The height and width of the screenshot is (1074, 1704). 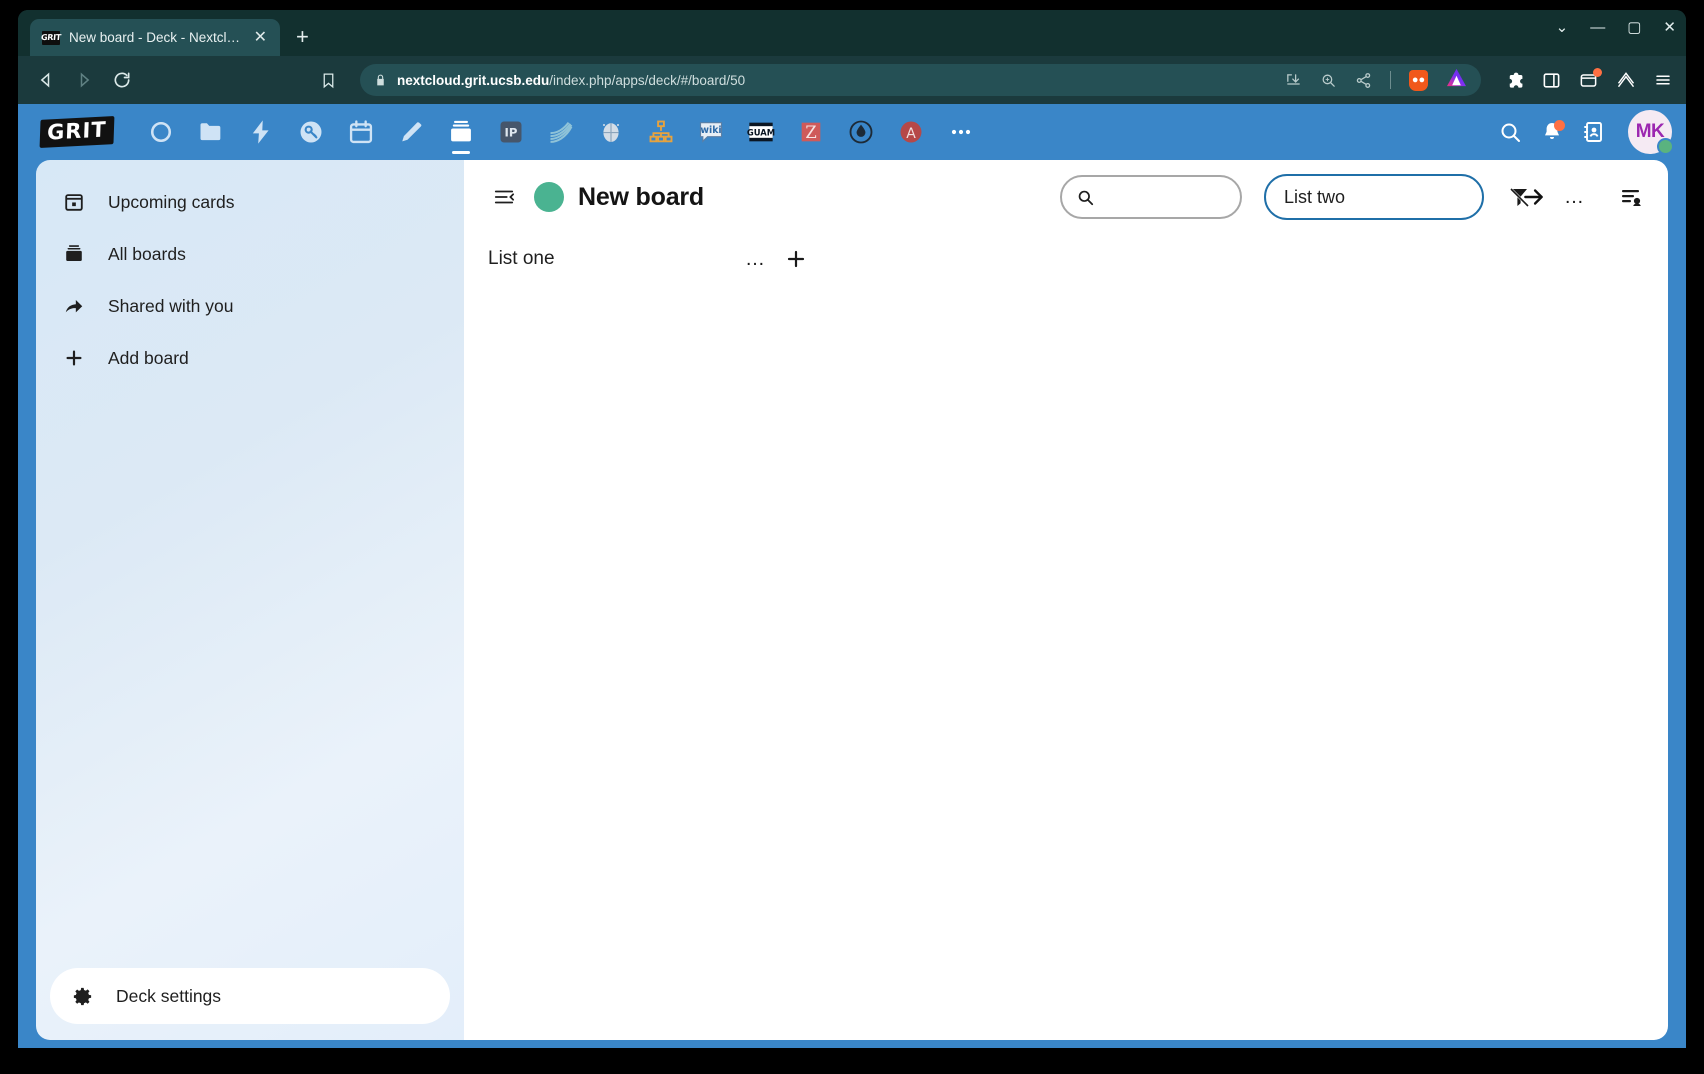 What do you see at coordinates (1551, 80) in the screenshot?
I see `sidebar-toggle-icon` at bounding box center [1551, 80].